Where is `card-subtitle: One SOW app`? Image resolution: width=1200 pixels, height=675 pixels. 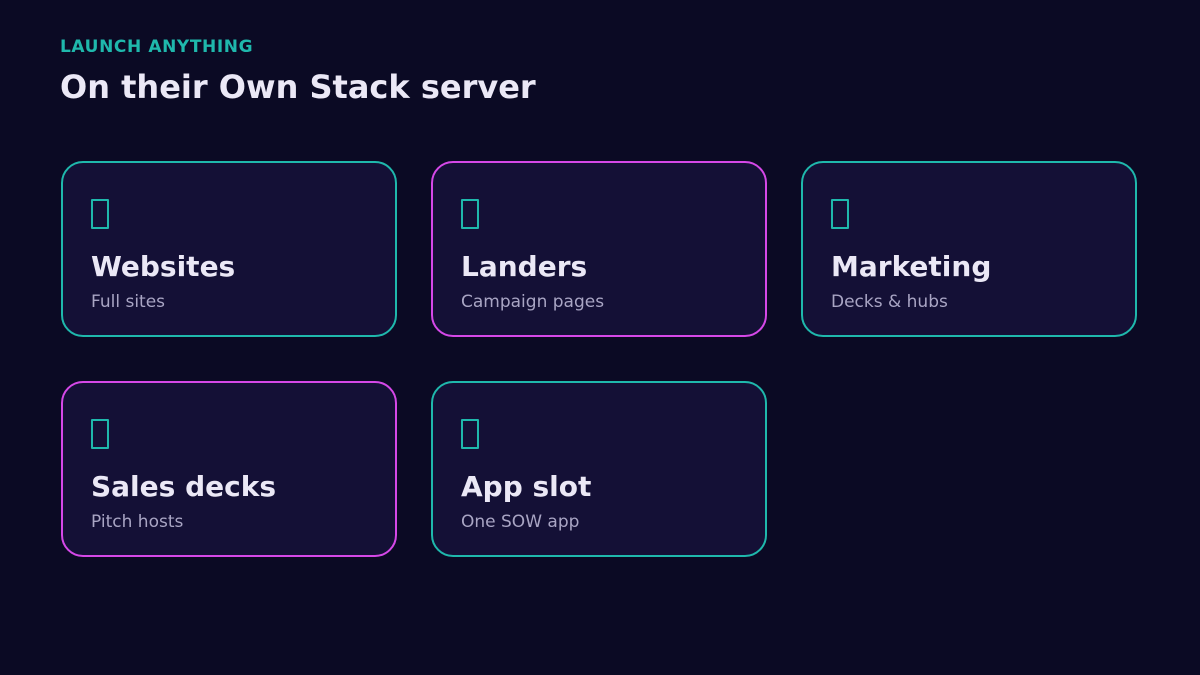
card-subtitle: One SOW app is located at coordinates (520, 522).